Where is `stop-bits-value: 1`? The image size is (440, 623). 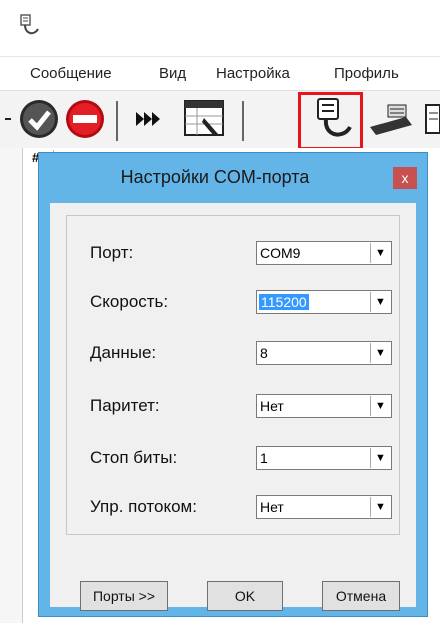 stop-bits-value: 1 is located at coordinates (264, 458).